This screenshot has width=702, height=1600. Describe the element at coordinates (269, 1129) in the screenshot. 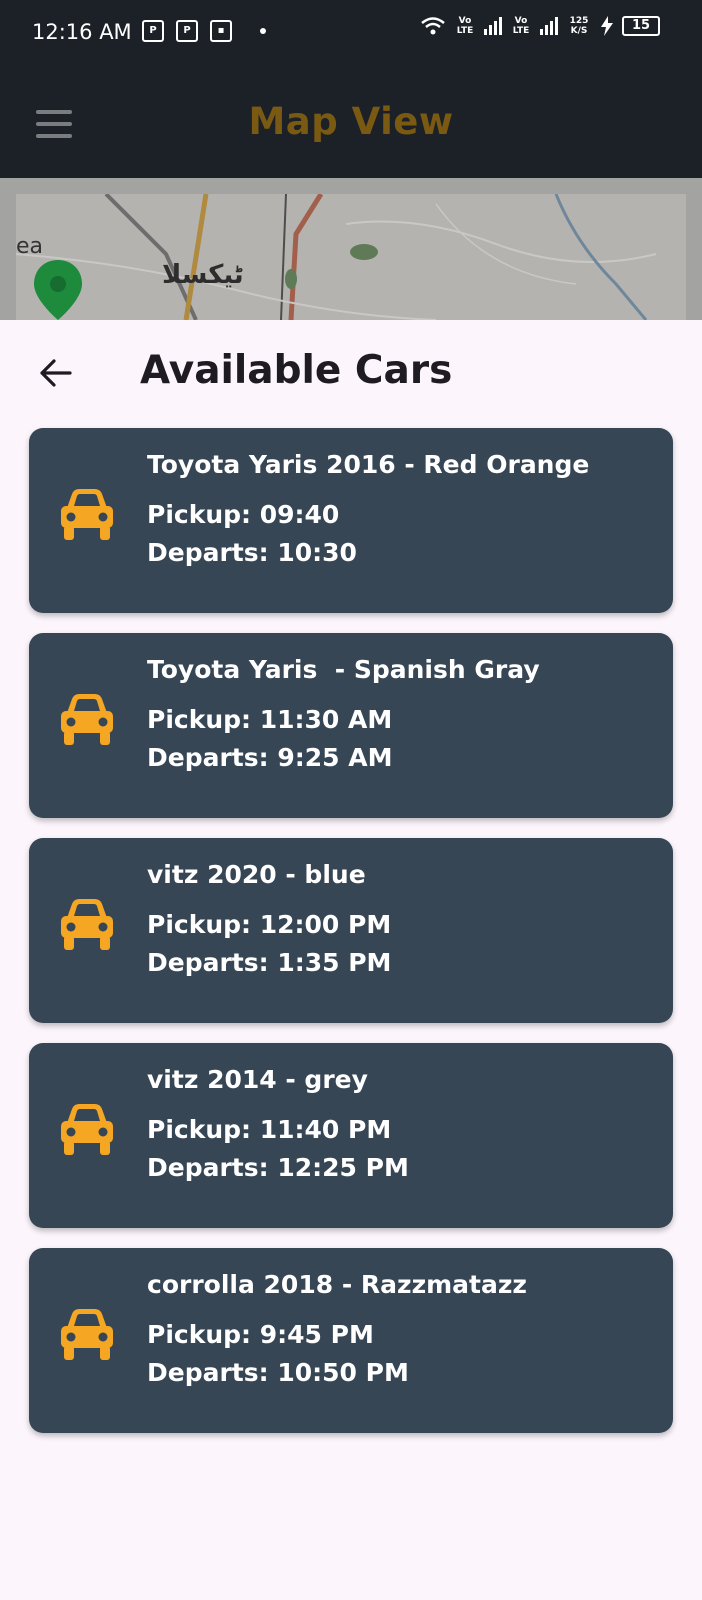

I see `car-pickup-time: Pickup: 11:40 PM` at that location.